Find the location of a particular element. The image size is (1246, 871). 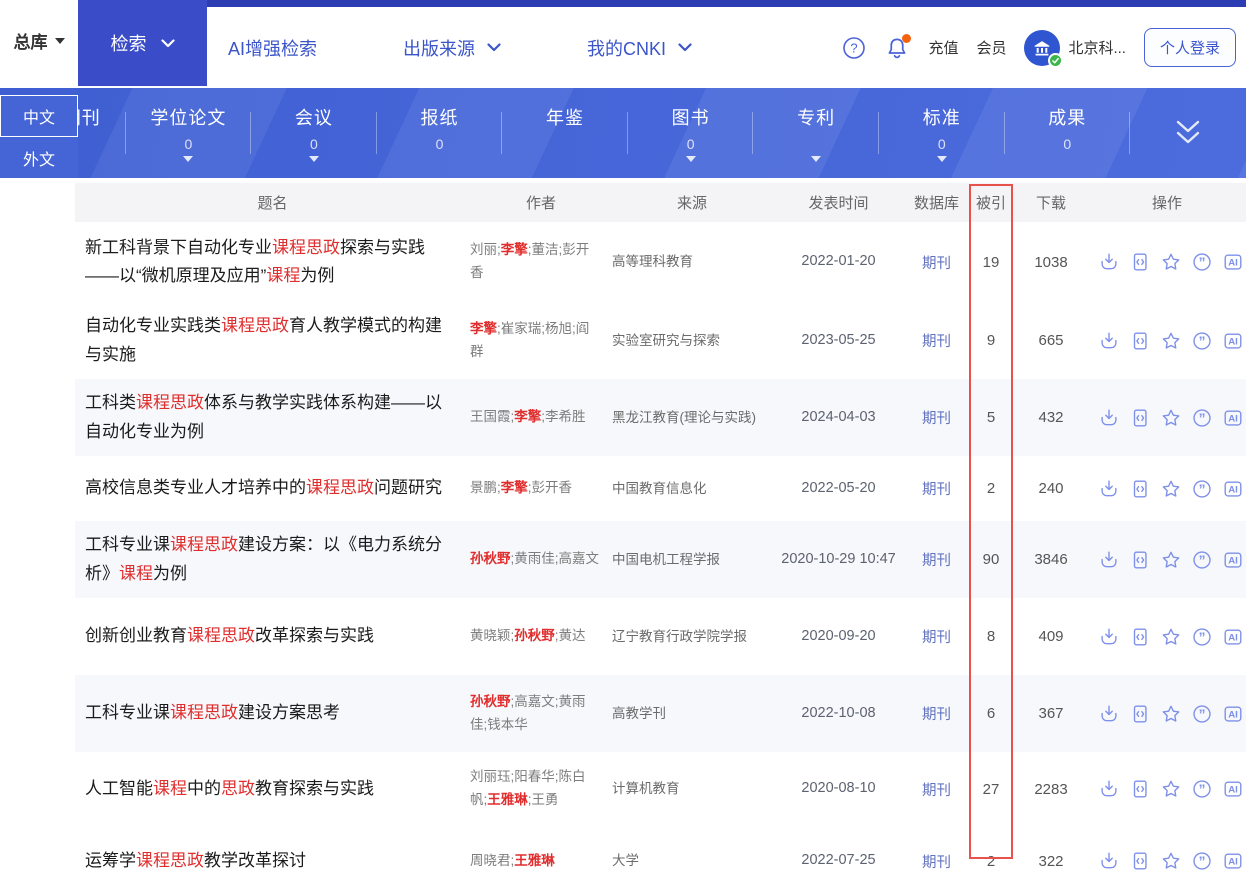

doc-type-tab-7: 标准 0 is located at coordinates (942, 133).